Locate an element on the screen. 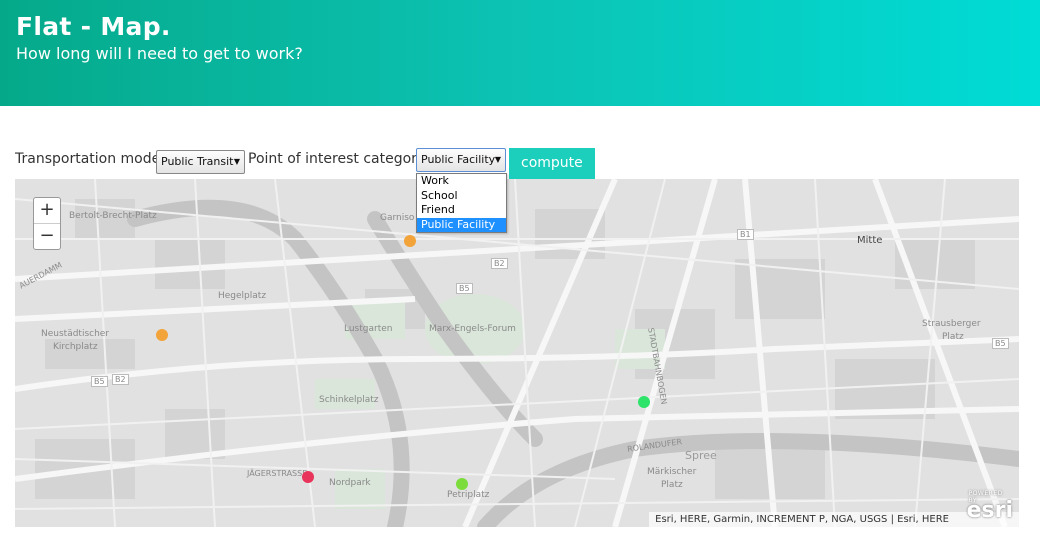  page-title: Flat - Map. is located at coordinates (93, 26).